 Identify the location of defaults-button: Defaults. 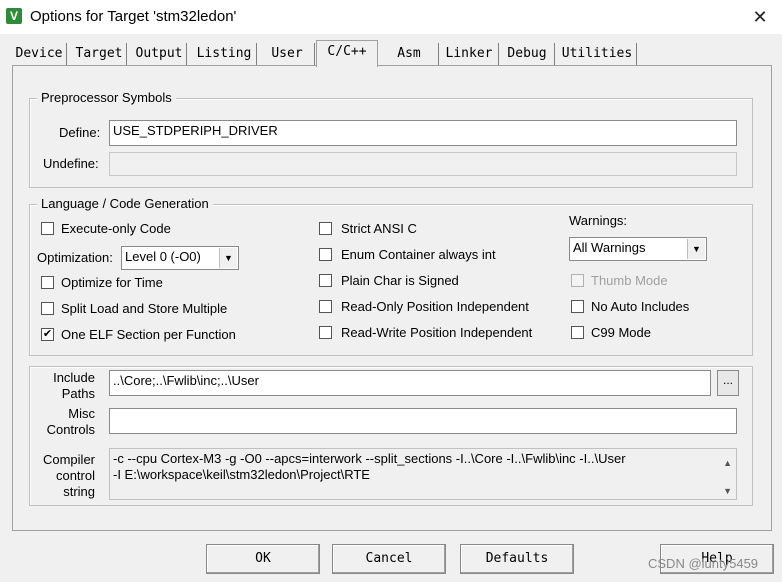
(517, 559).